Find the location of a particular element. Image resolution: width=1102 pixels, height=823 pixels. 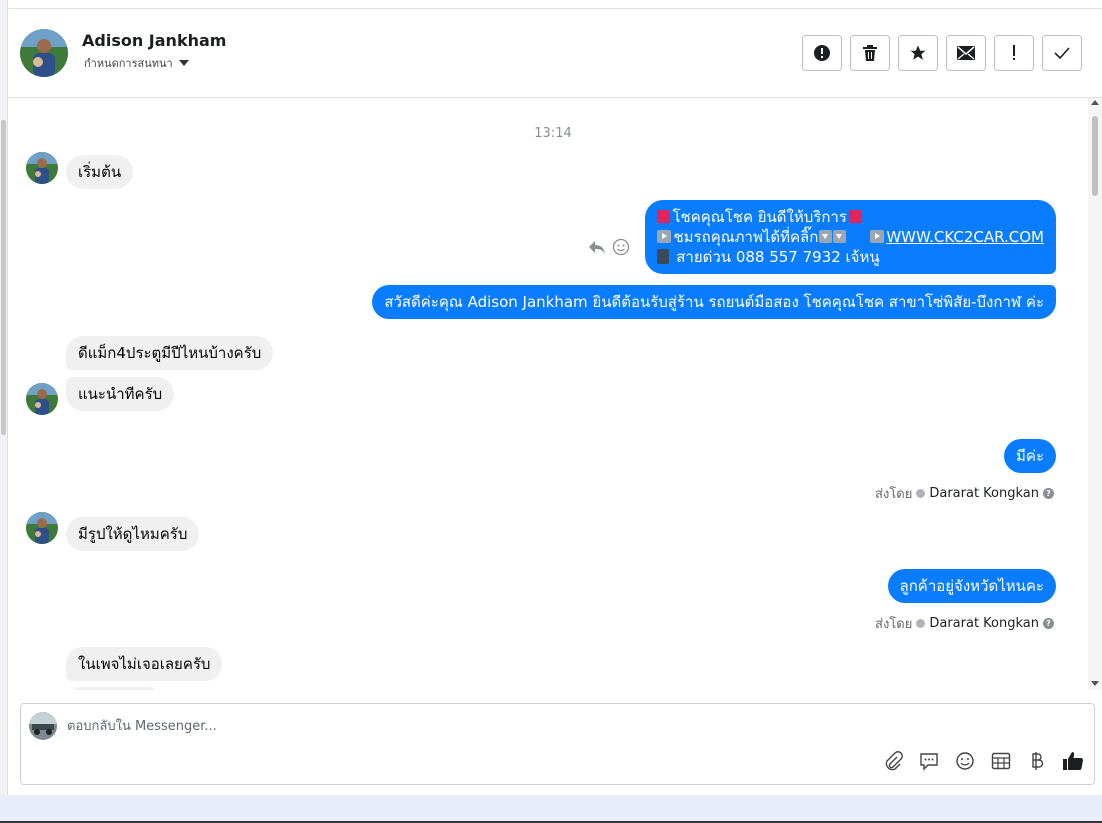

header-actions is located at coordinates (942, 53).